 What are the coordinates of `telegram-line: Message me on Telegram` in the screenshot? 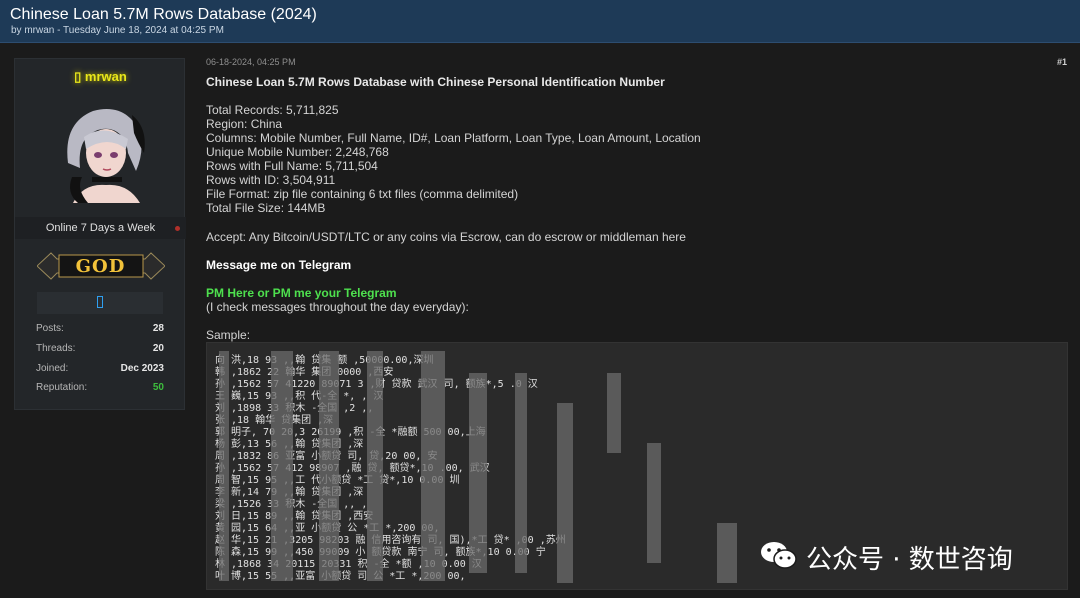 It's located at (279, 265).